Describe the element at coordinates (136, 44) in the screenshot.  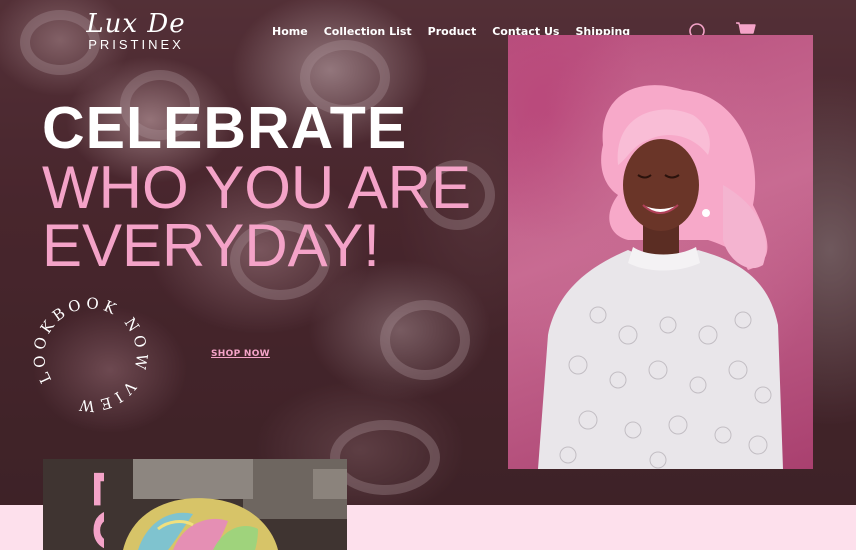
I see `logo-subtitle: PRISTINEX` at that location.